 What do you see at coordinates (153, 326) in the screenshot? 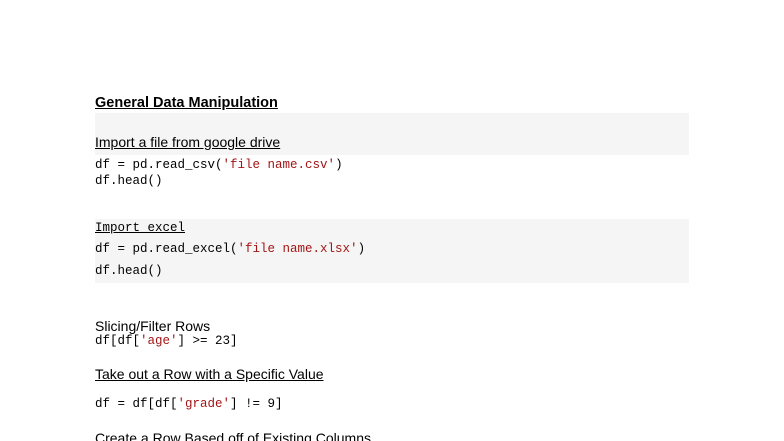
I see `section-title-slicing: Slicing/Filter Rows` at bounding box center [153, 326].